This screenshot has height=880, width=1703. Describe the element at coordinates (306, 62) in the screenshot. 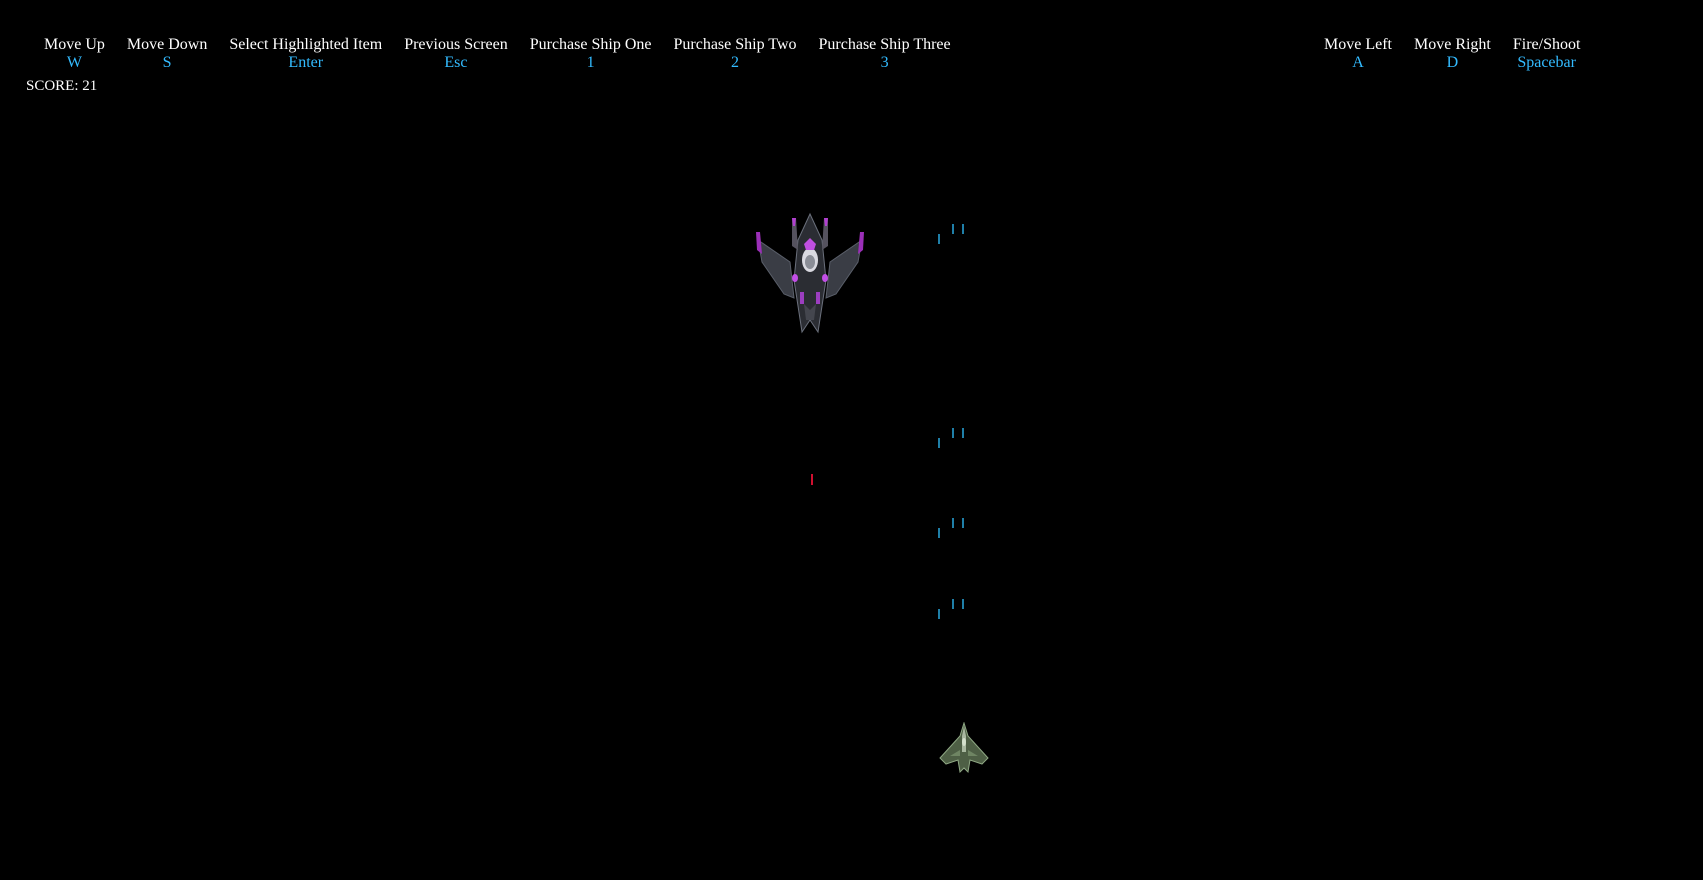

I see `control-key: Enter` at that location.